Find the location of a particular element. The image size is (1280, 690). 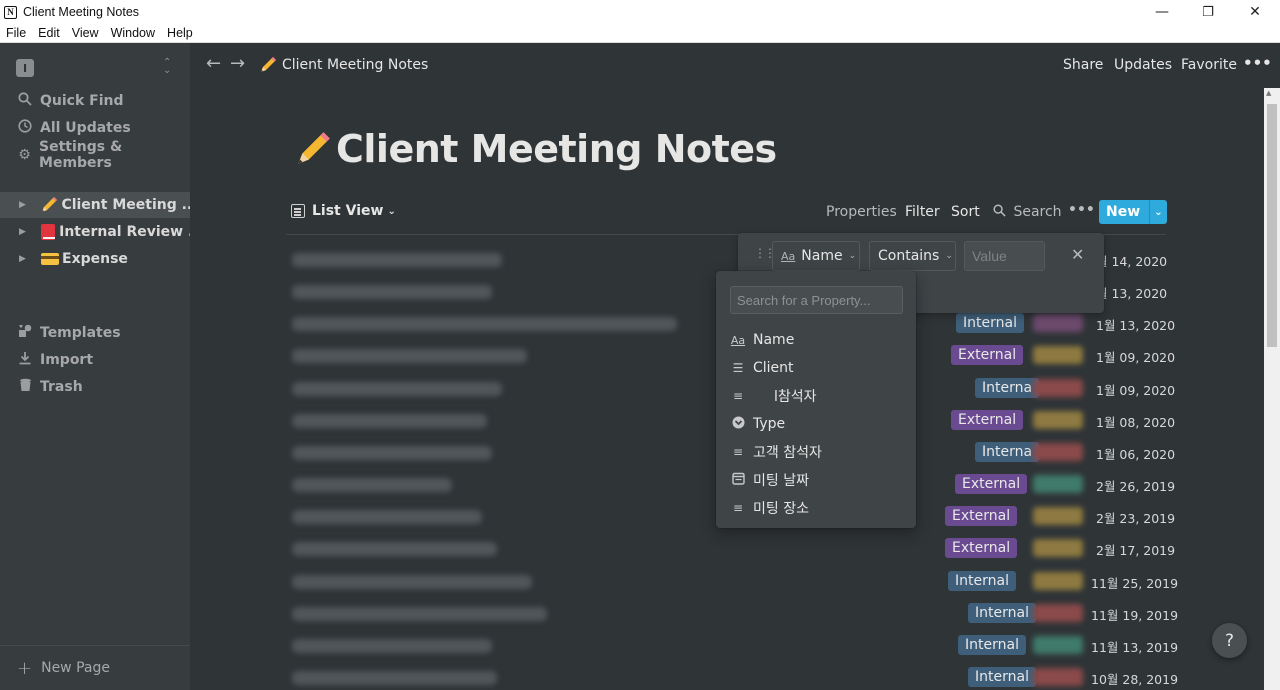

search-button: Search is located at coordinates (1027, 212).